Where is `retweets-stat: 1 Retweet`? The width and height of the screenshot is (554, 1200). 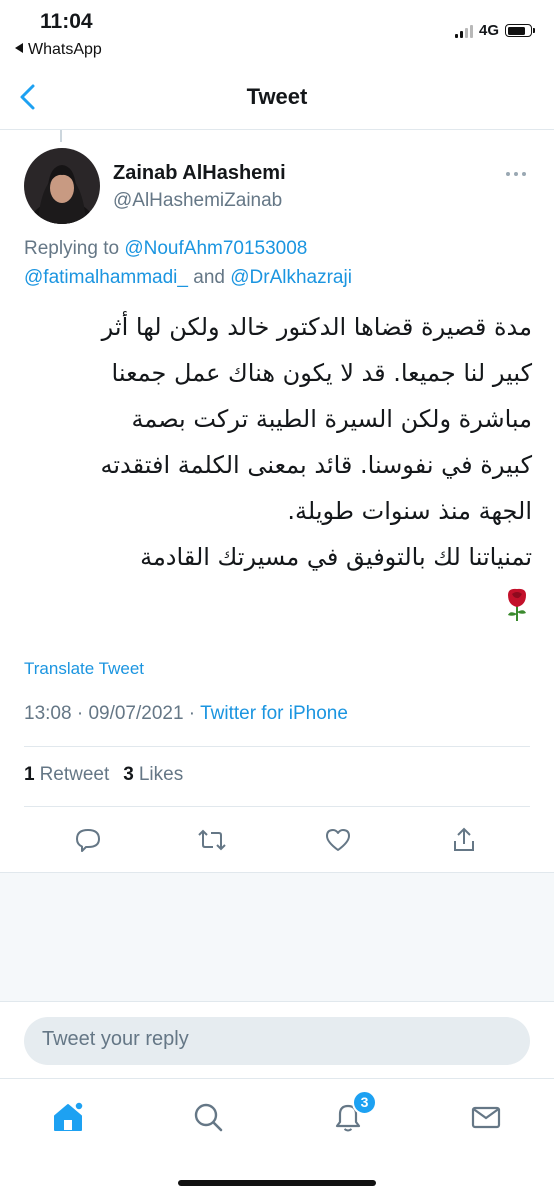
retweets-stat: 1 Retweet is located at coordinates (66, 775).